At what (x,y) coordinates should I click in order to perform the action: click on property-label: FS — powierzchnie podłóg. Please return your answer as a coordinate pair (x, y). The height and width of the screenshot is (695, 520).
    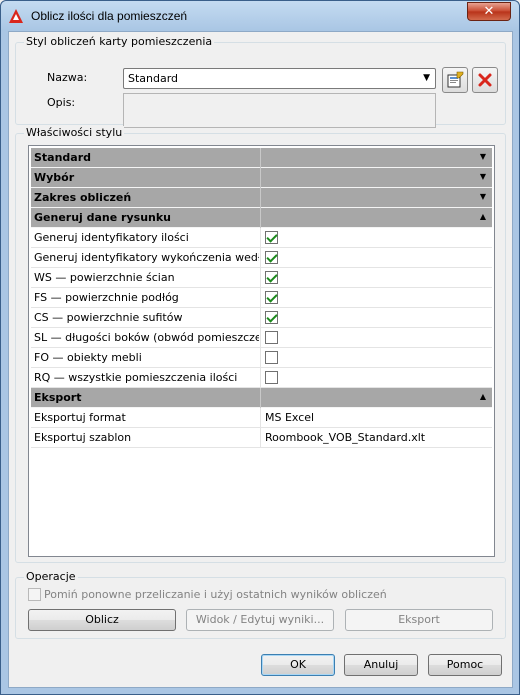
    Looking at the image, I should click on (106, 297).